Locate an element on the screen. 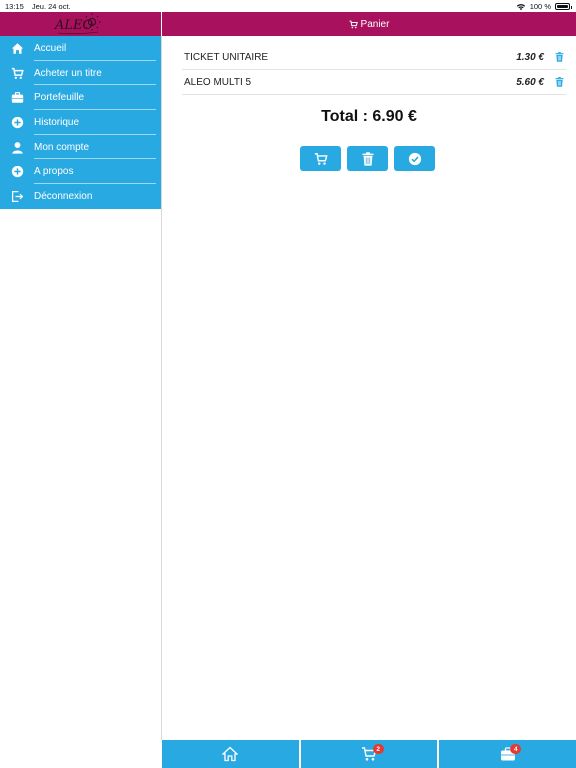 The image size is (576, 768). sidebar-item-portefeuille: Portefeuille is located at coordinates (80, 98).